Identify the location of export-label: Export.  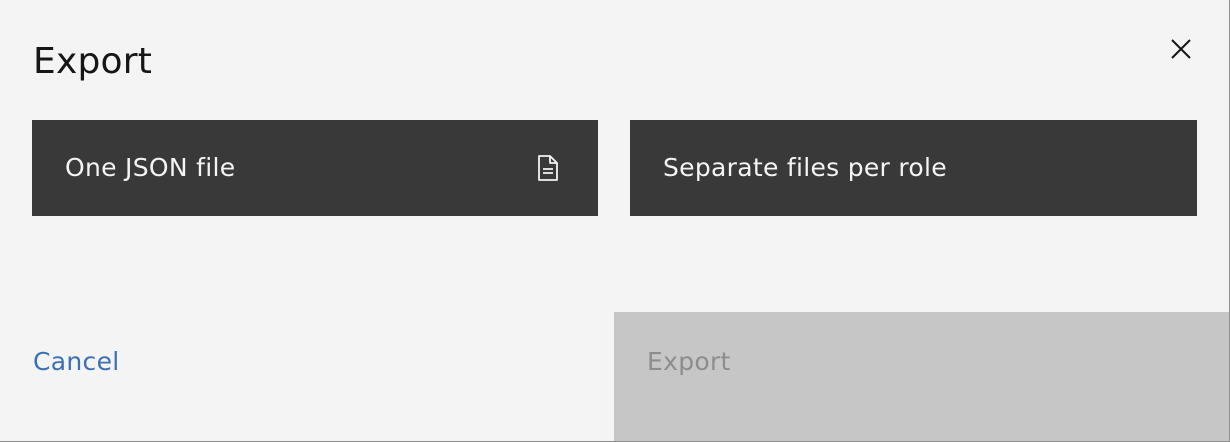
(689, 361).